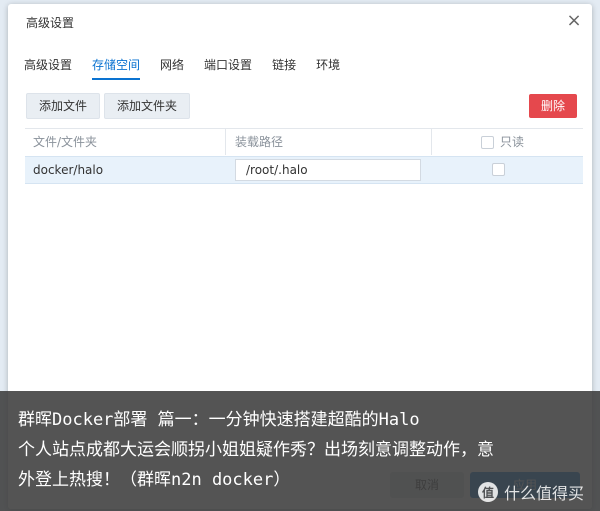  I want to click on watermark-text: 什么值得买, so click(544, 493).